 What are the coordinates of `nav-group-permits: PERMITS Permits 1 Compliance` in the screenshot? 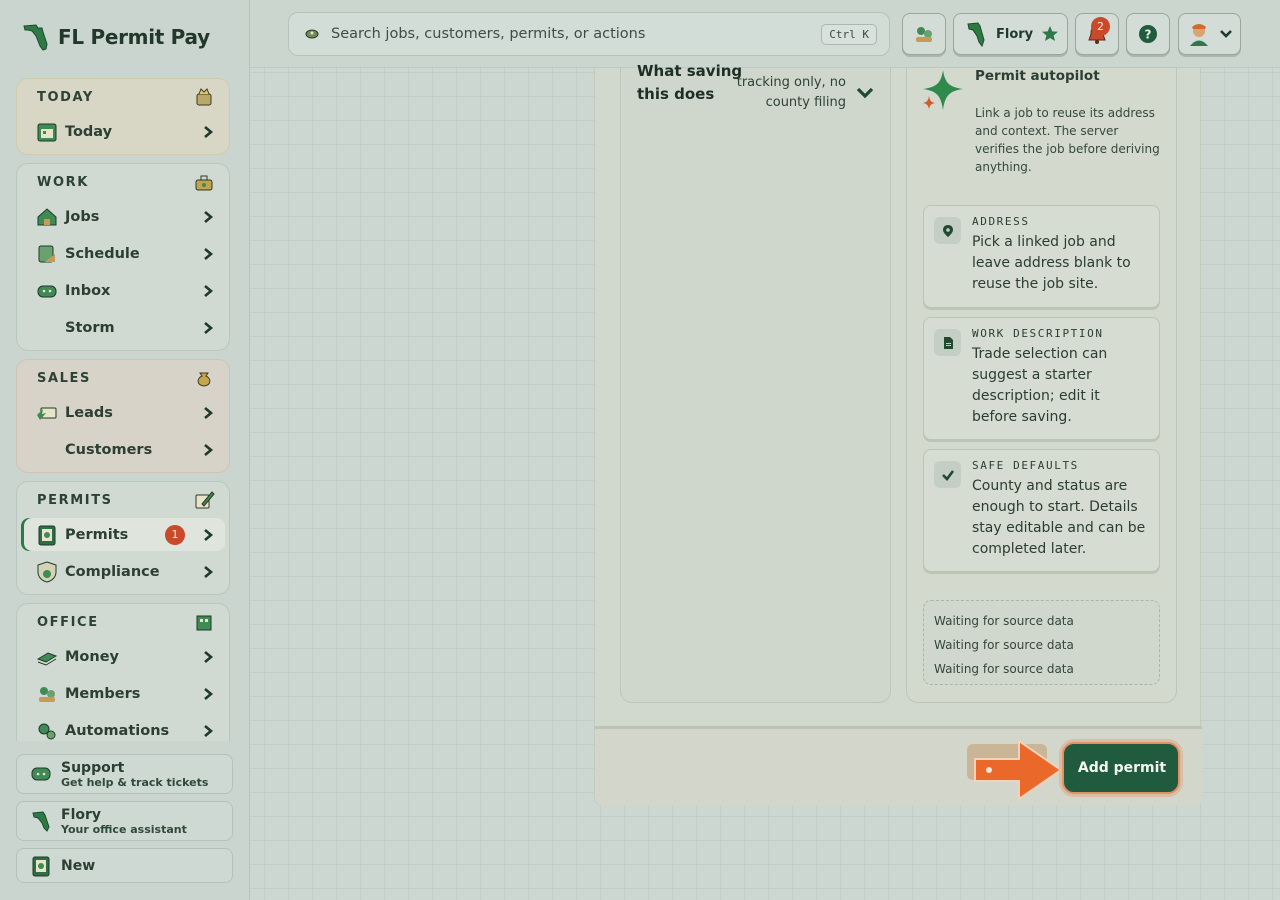 It's located at (123, 538).